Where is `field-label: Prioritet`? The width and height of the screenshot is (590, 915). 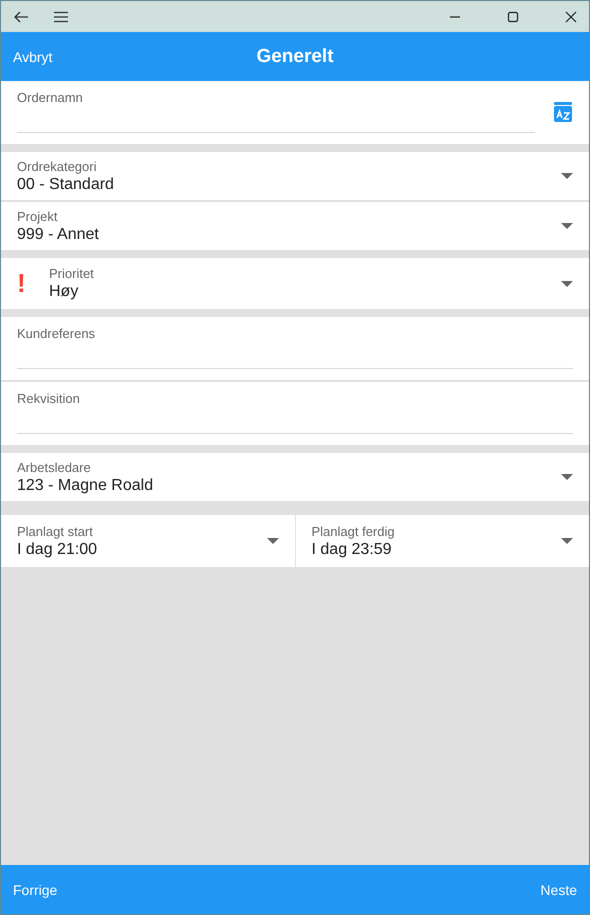
field-label: Prioritet is located at coordinates (72, 273).